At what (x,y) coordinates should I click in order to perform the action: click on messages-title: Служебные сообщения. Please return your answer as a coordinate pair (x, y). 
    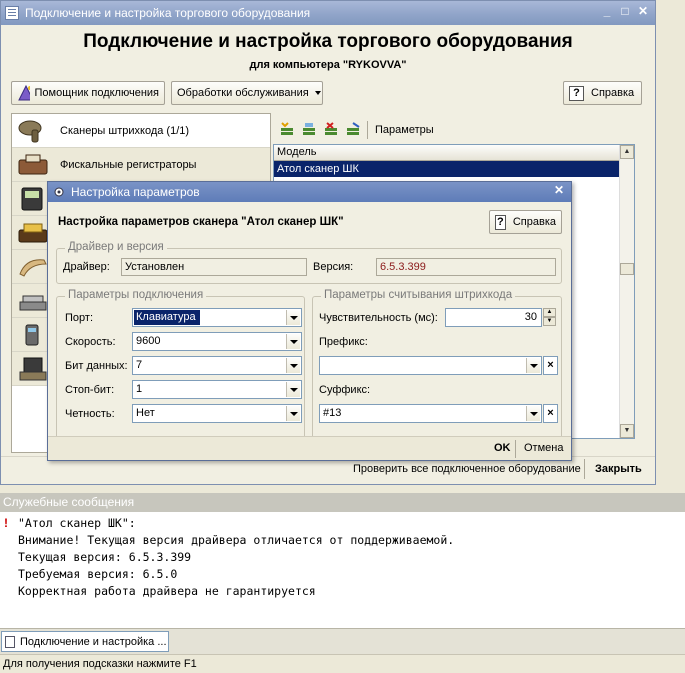
    Looking at the image, I should click on (342, 502).